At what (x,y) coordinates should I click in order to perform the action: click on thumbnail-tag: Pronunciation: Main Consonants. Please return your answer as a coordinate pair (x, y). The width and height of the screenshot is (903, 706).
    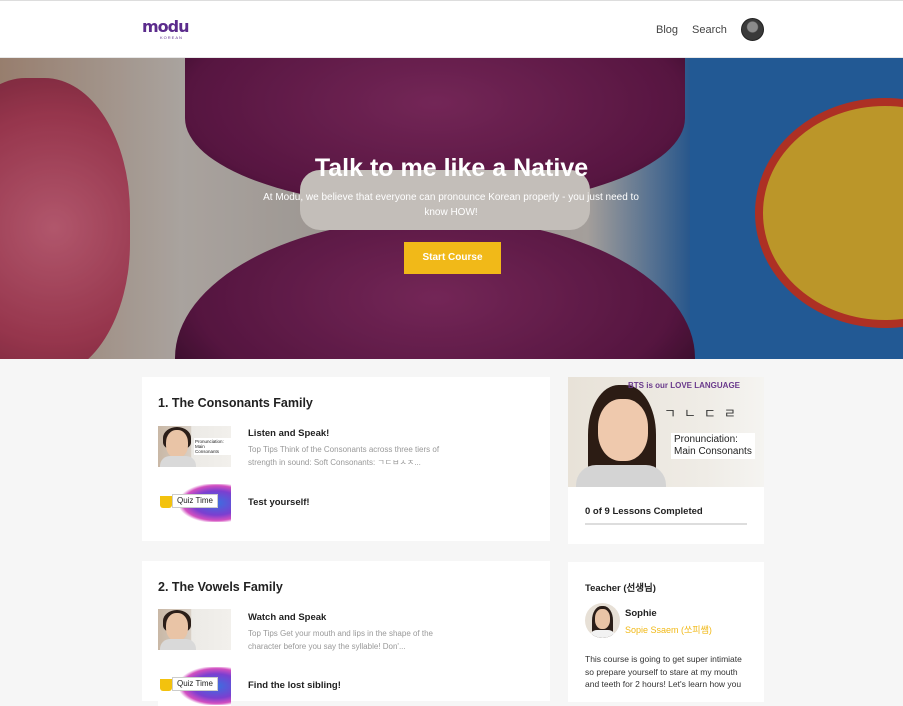
    Looking at the image, I should click on (212, 446).